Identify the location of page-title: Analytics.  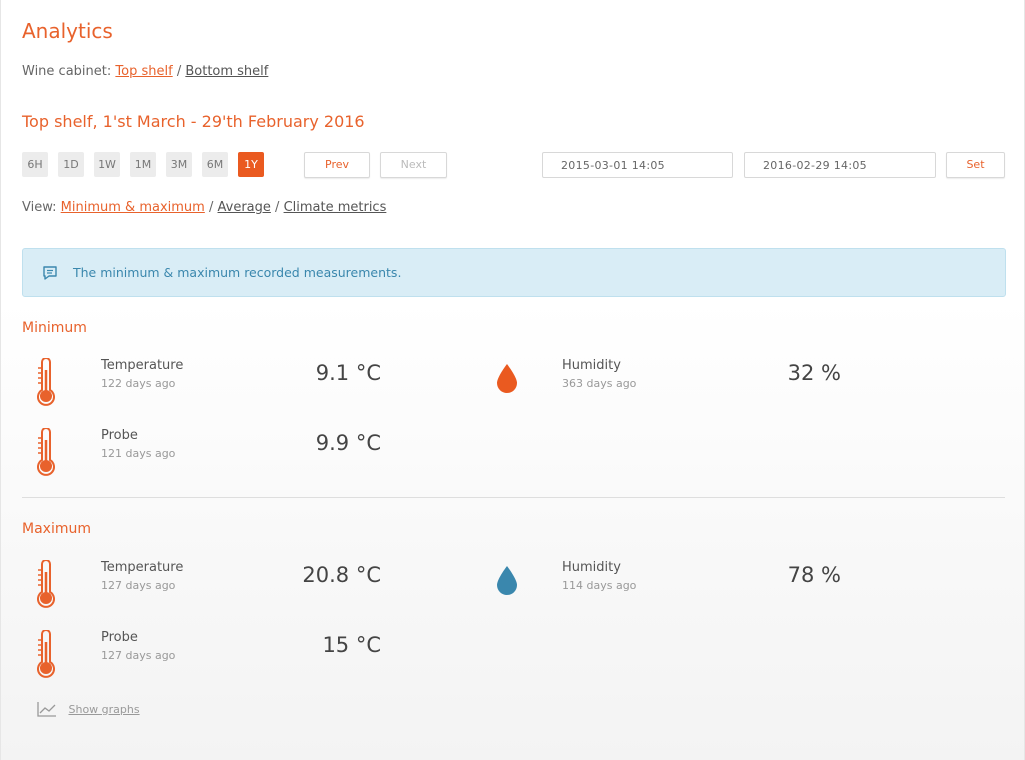
(67, 31).